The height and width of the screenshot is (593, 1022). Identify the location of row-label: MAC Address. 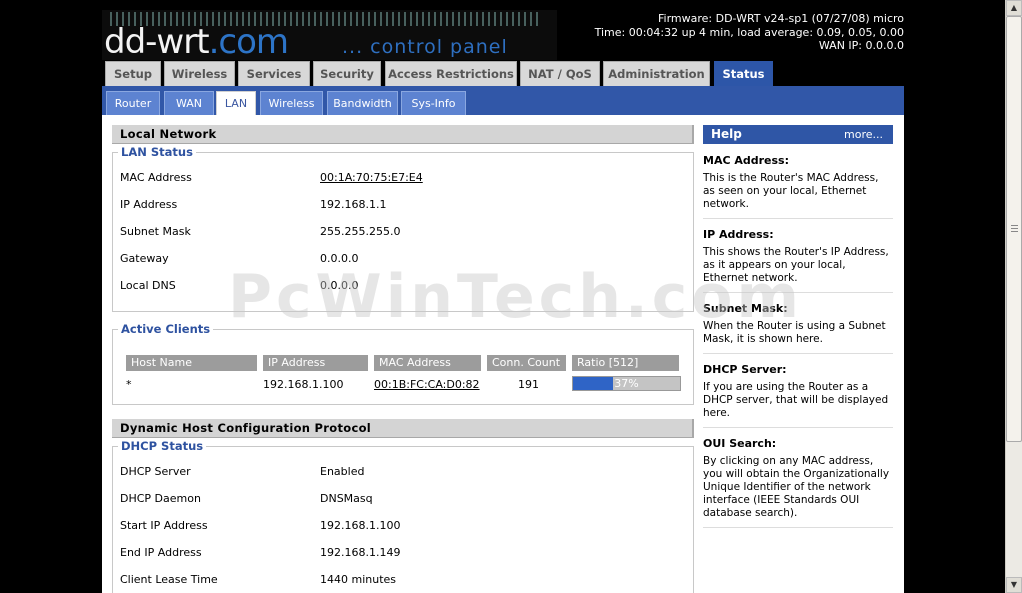
(156, 177).